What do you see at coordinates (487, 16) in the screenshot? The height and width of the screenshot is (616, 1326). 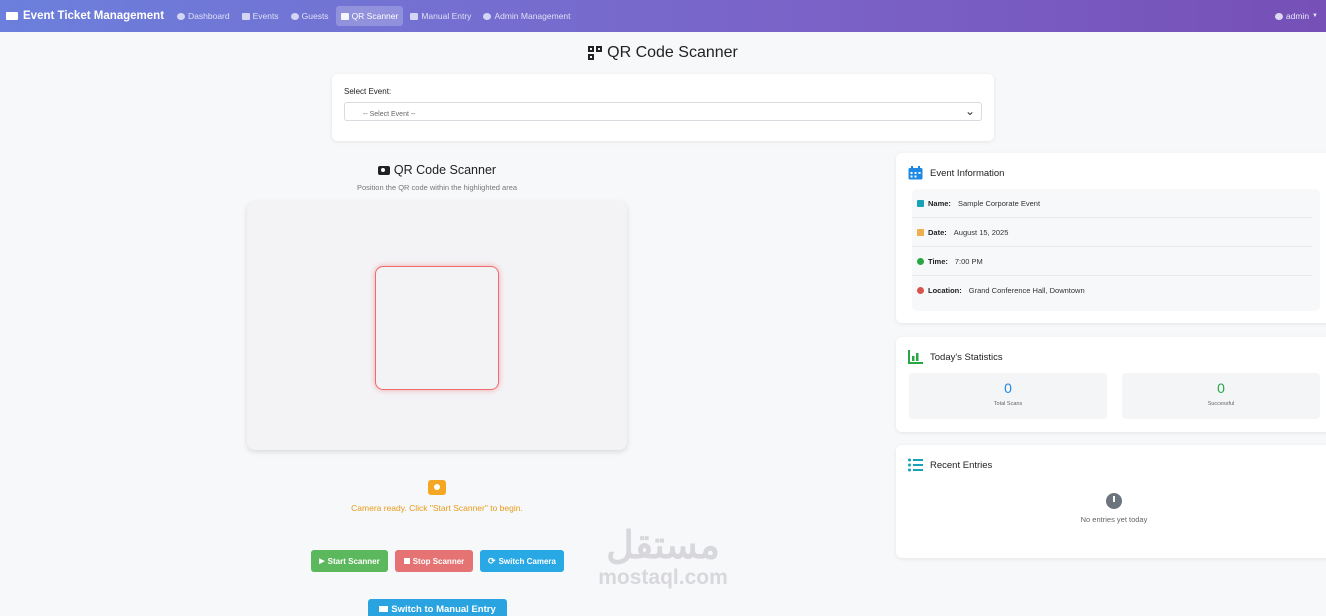 I see `user-cog-icon` at bounding box center [487, 16].